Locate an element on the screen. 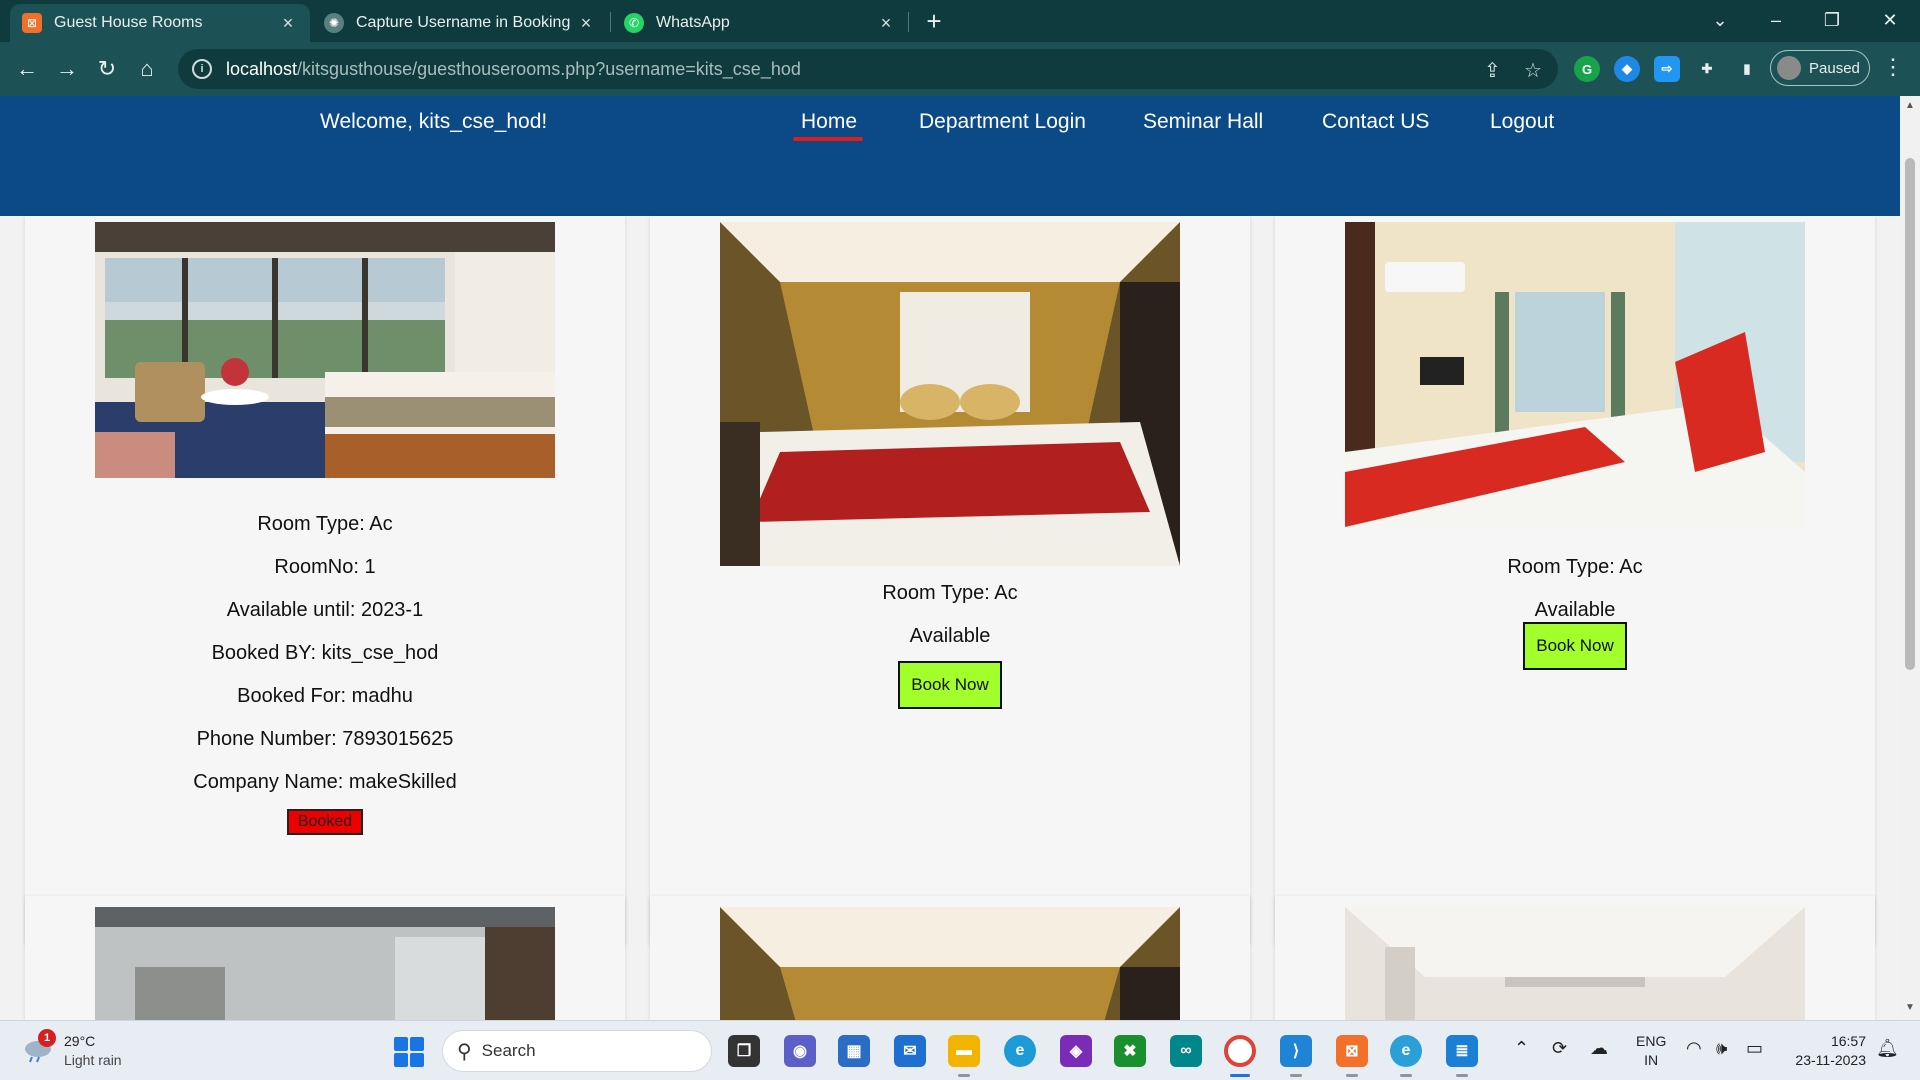 This screenshot has height=1080, width=1920. weather-alert-badge: 1 is located at coordinates (47, 1038).